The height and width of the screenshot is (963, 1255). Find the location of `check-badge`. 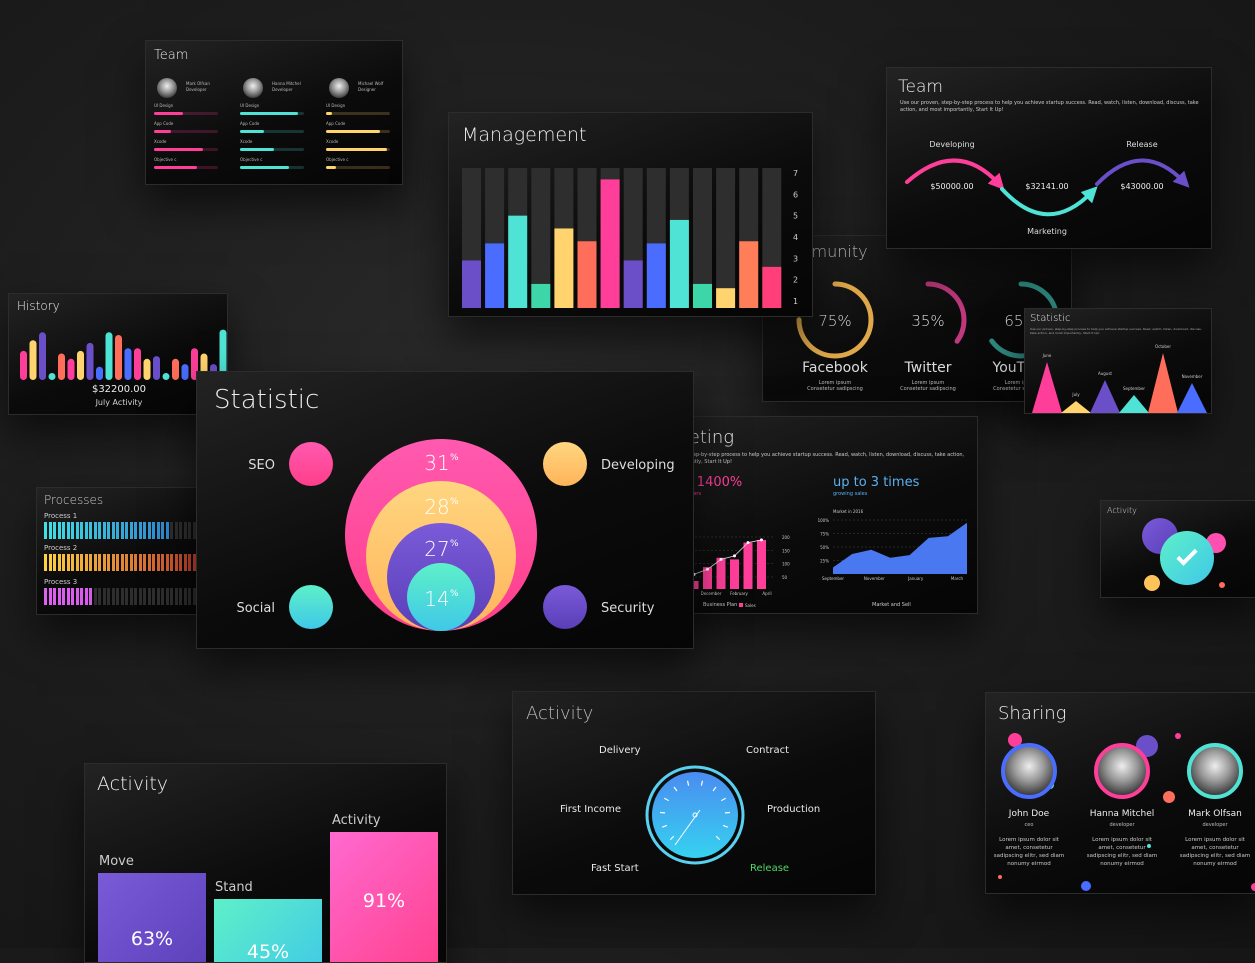

check-badge is located at coordinates (1187, 558).